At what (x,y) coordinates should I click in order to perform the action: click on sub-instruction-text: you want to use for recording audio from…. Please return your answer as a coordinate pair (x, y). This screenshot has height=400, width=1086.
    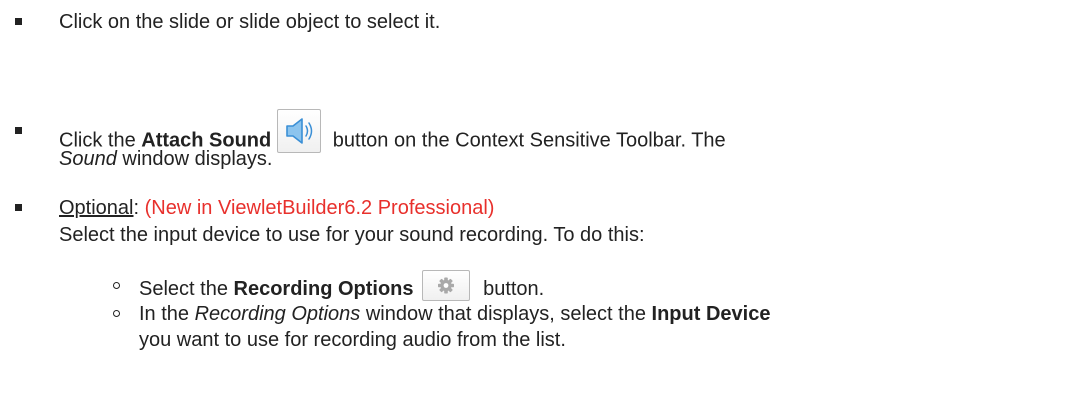
    Looking at the image, I should click on (352, 340).